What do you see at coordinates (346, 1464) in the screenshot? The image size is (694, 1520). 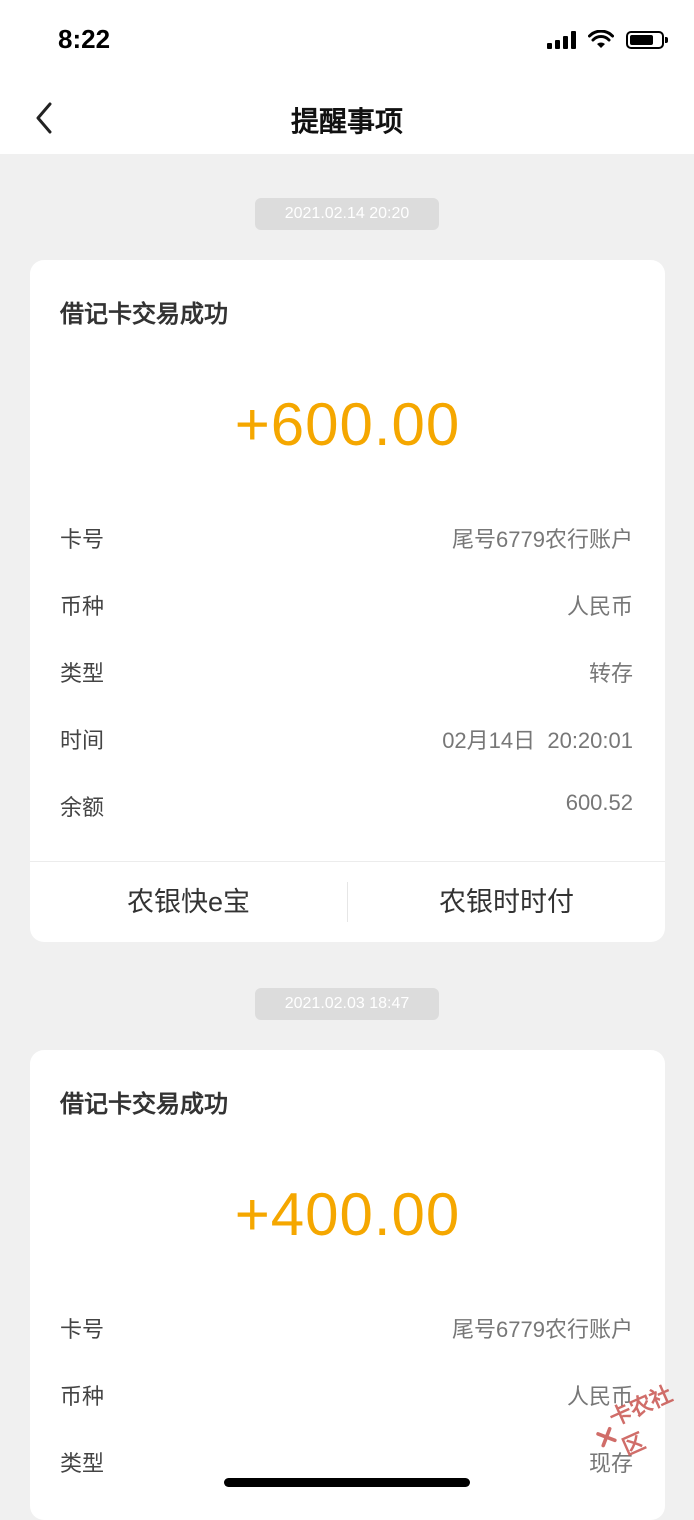 I see `detail-row-type: 类型 现存` at bounding box center [346, 1464].